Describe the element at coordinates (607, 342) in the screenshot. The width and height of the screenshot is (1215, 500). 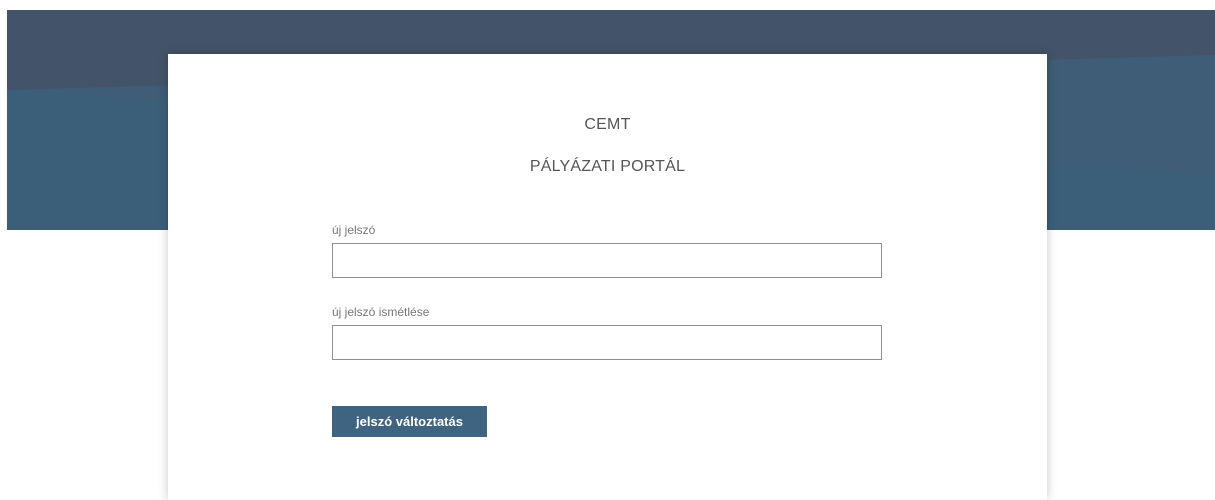
I see `repeat-password-input` at that location.